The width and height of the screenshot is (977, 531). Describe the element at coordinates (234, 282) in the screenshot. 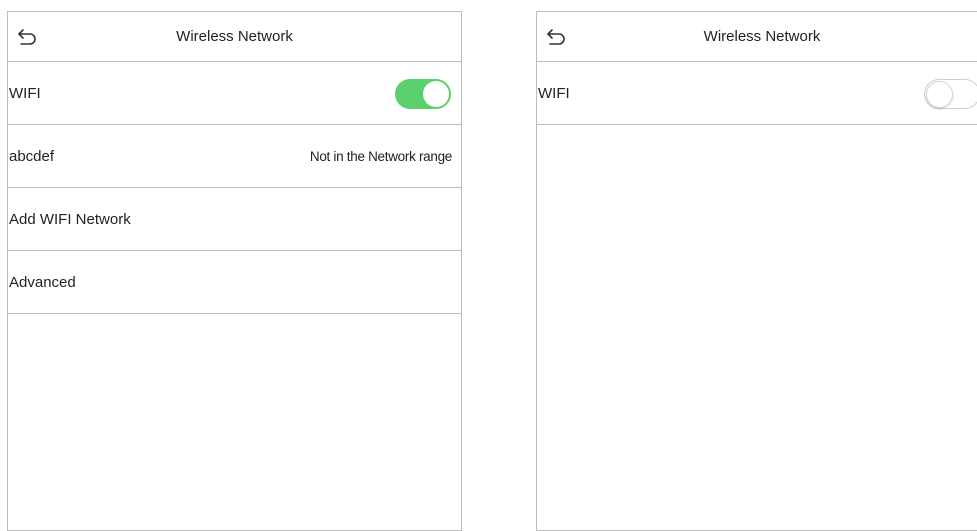

I see `advanced-item: Advanced` at that location.